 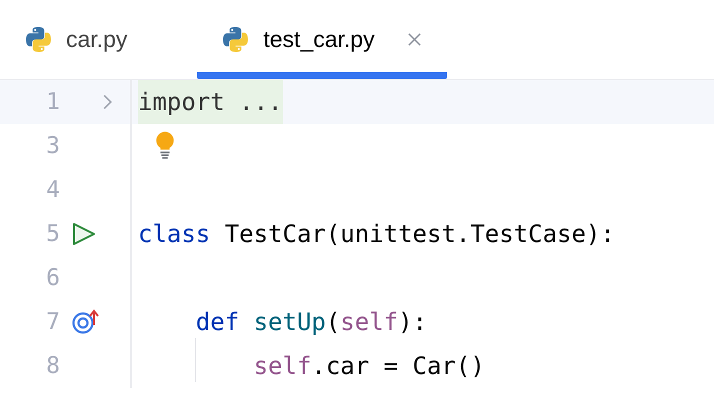 What do you see at coordinates (52, 190) in the screenshot?
I see `line-number: 4` at bounding box center [52, 190].